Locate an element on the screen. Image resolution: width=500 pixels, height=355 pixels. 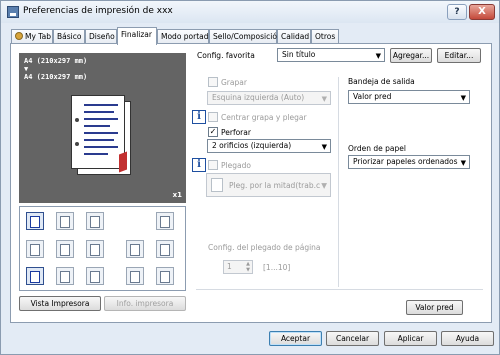
page-fold-range: [1...10] is located at coordinates (277, 267).